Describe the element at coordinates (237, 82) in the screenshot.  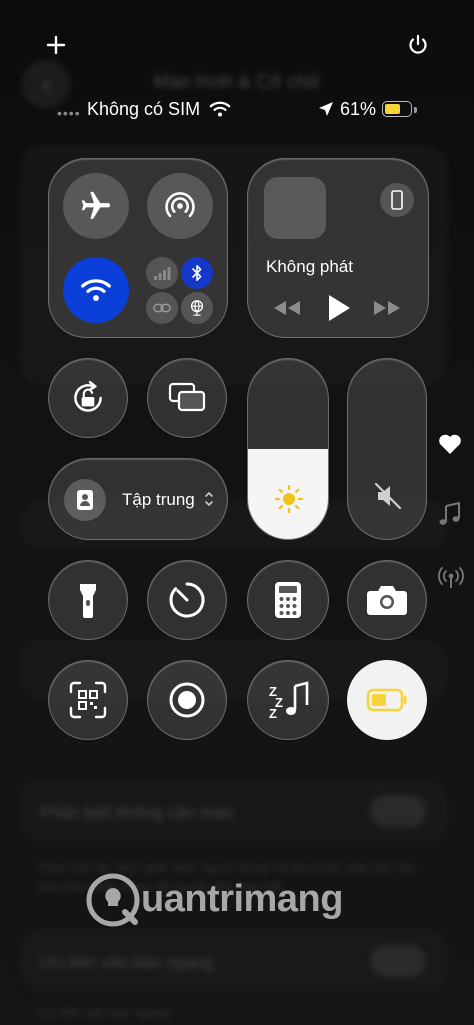
I see `background-title: Màn hình & Cỡ chữ` at that location.